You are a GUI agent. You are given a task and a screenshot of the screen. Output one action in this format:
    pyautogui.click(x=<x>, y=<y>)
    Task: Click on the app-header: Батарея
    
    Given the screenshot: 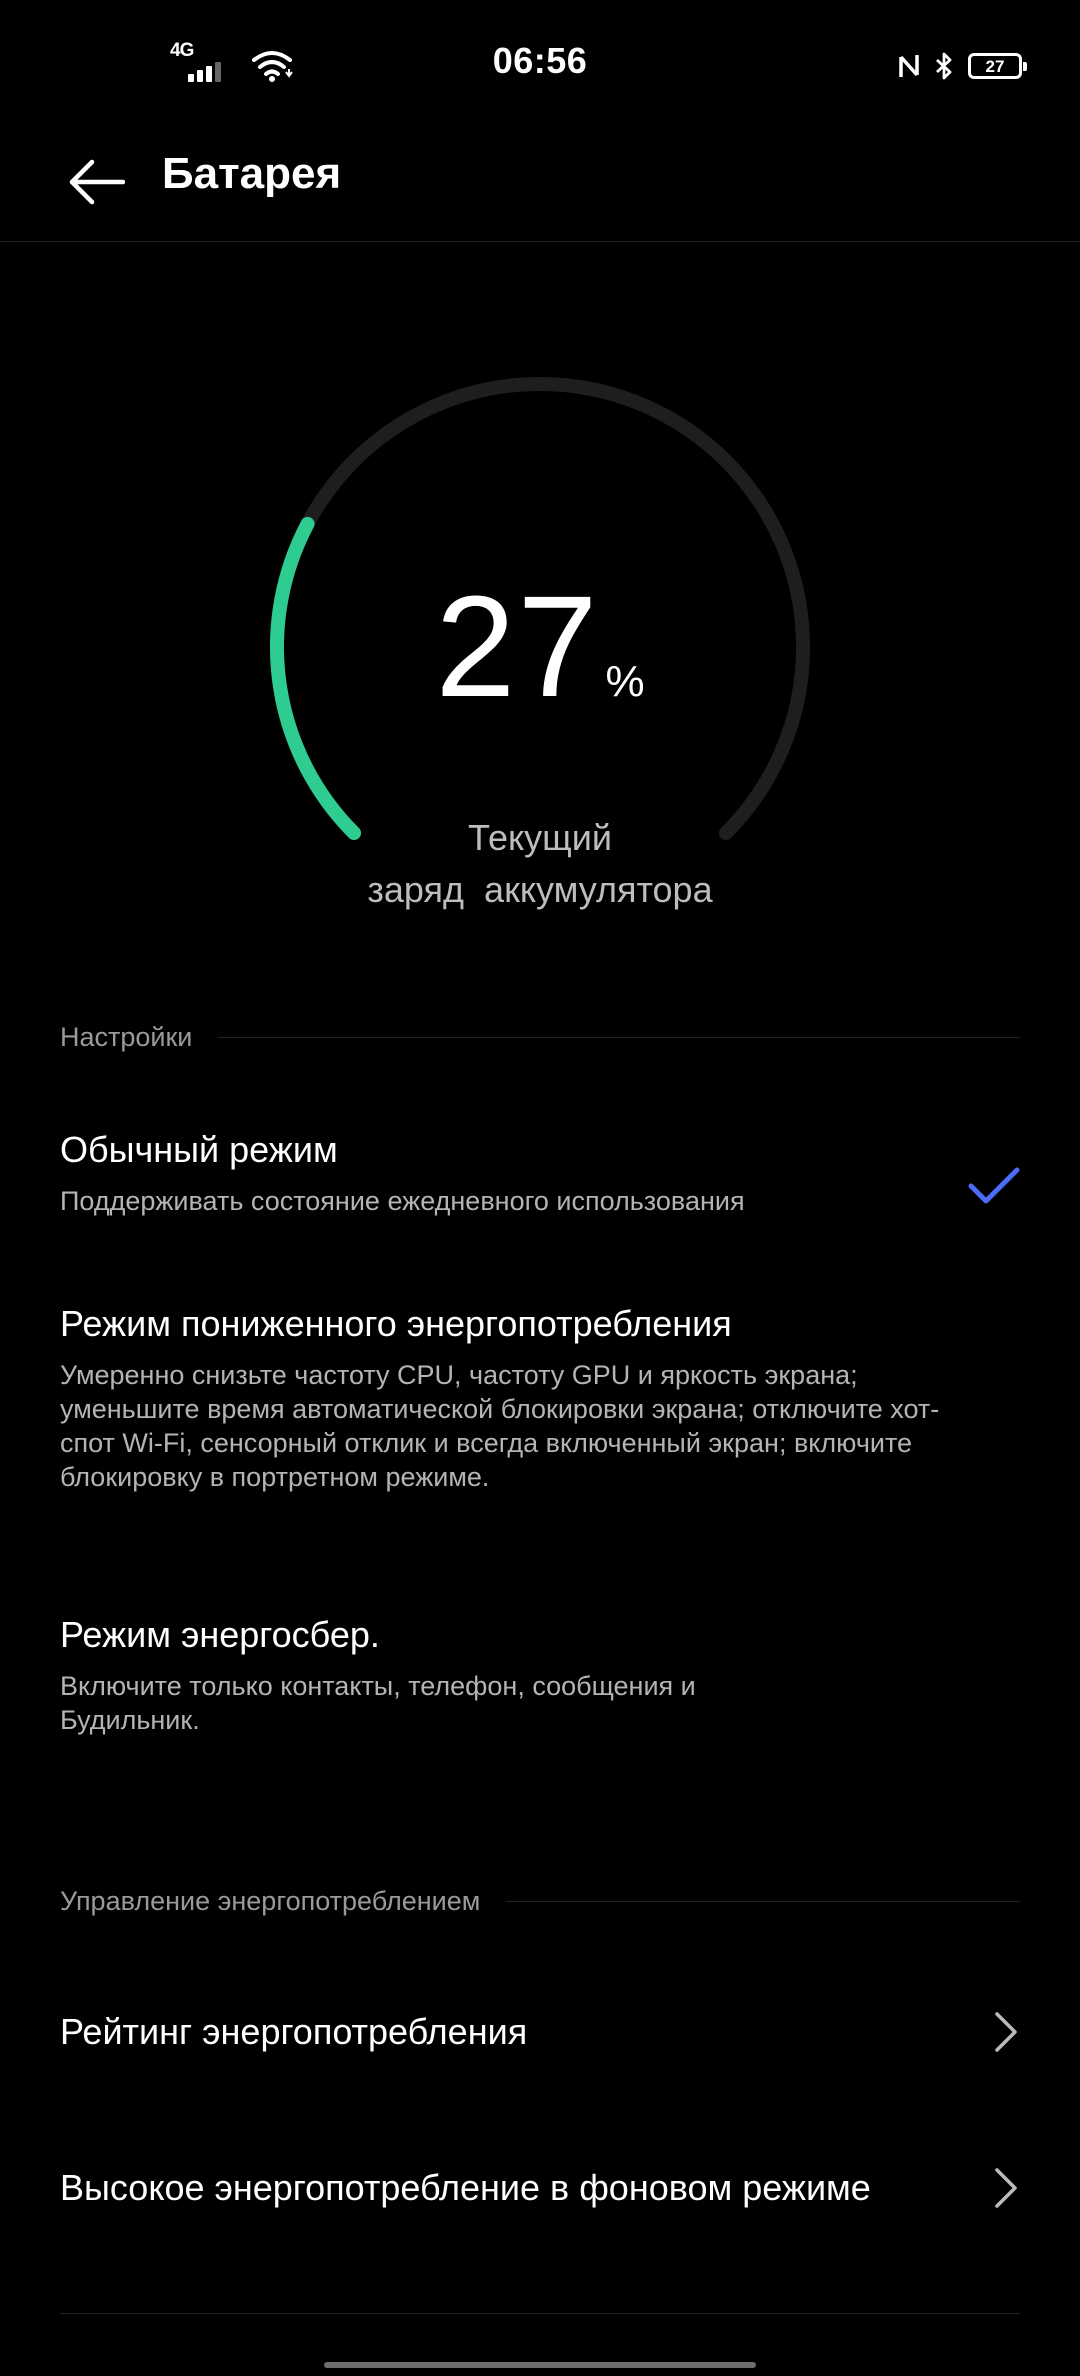 What is the action you would take?
    pyautogui.click(x=540, y=186)
    